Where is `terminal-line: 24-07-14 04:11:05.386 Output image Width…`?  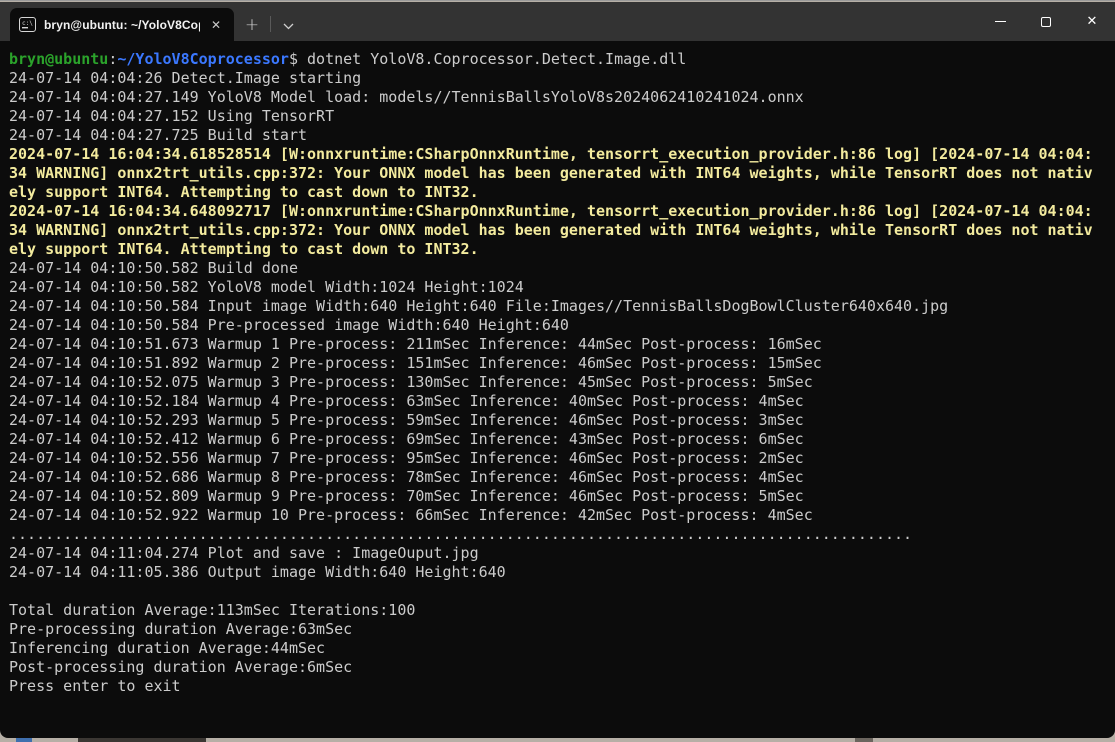 terminal-line: 24-07-14 04:11:05.386 Output image Width… is located at coordinates (257, 572).